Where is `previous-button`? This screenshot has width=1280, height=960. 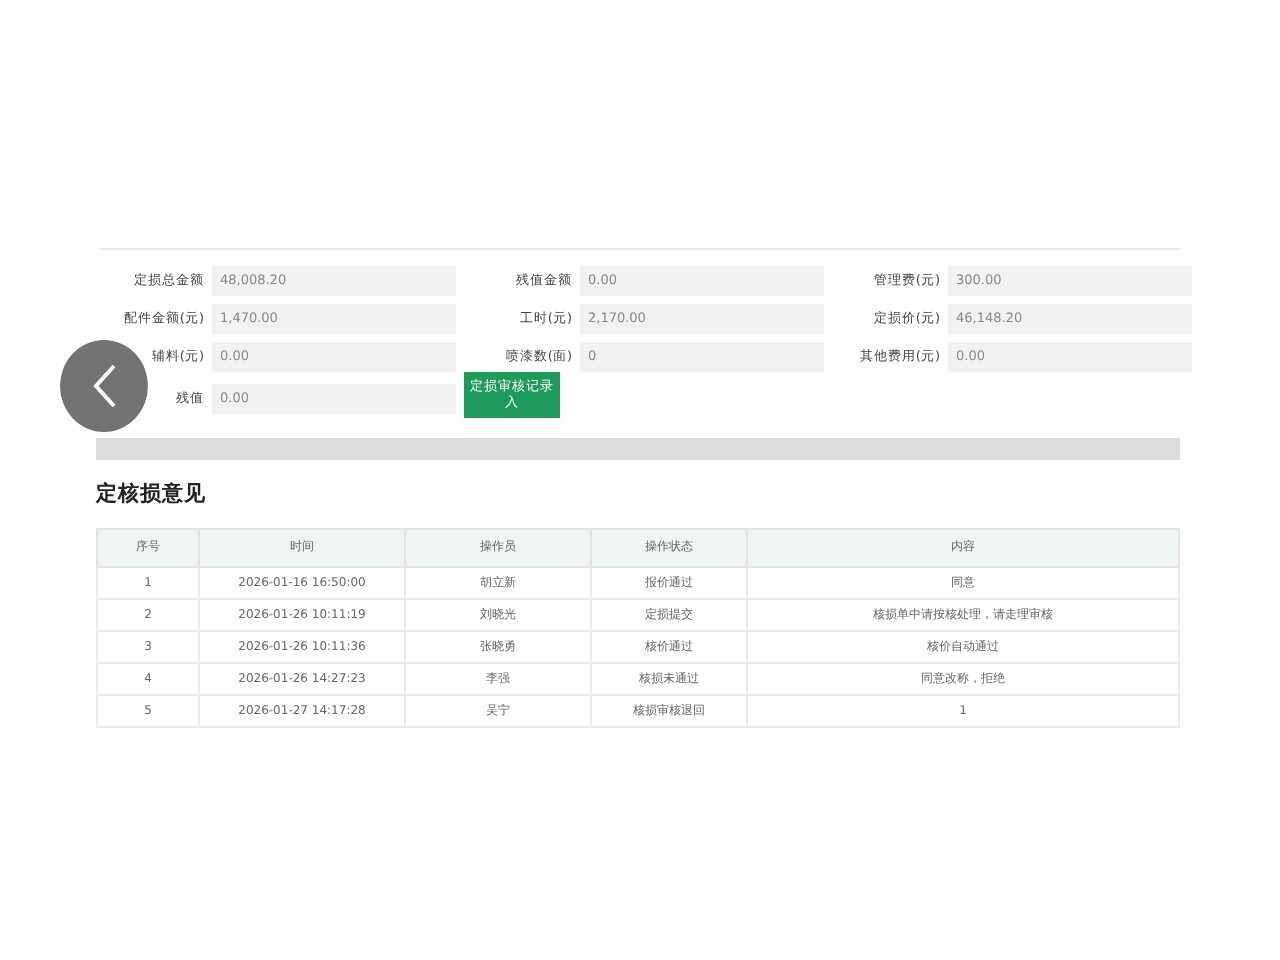
previous-button is located at coordinates (104, 386).